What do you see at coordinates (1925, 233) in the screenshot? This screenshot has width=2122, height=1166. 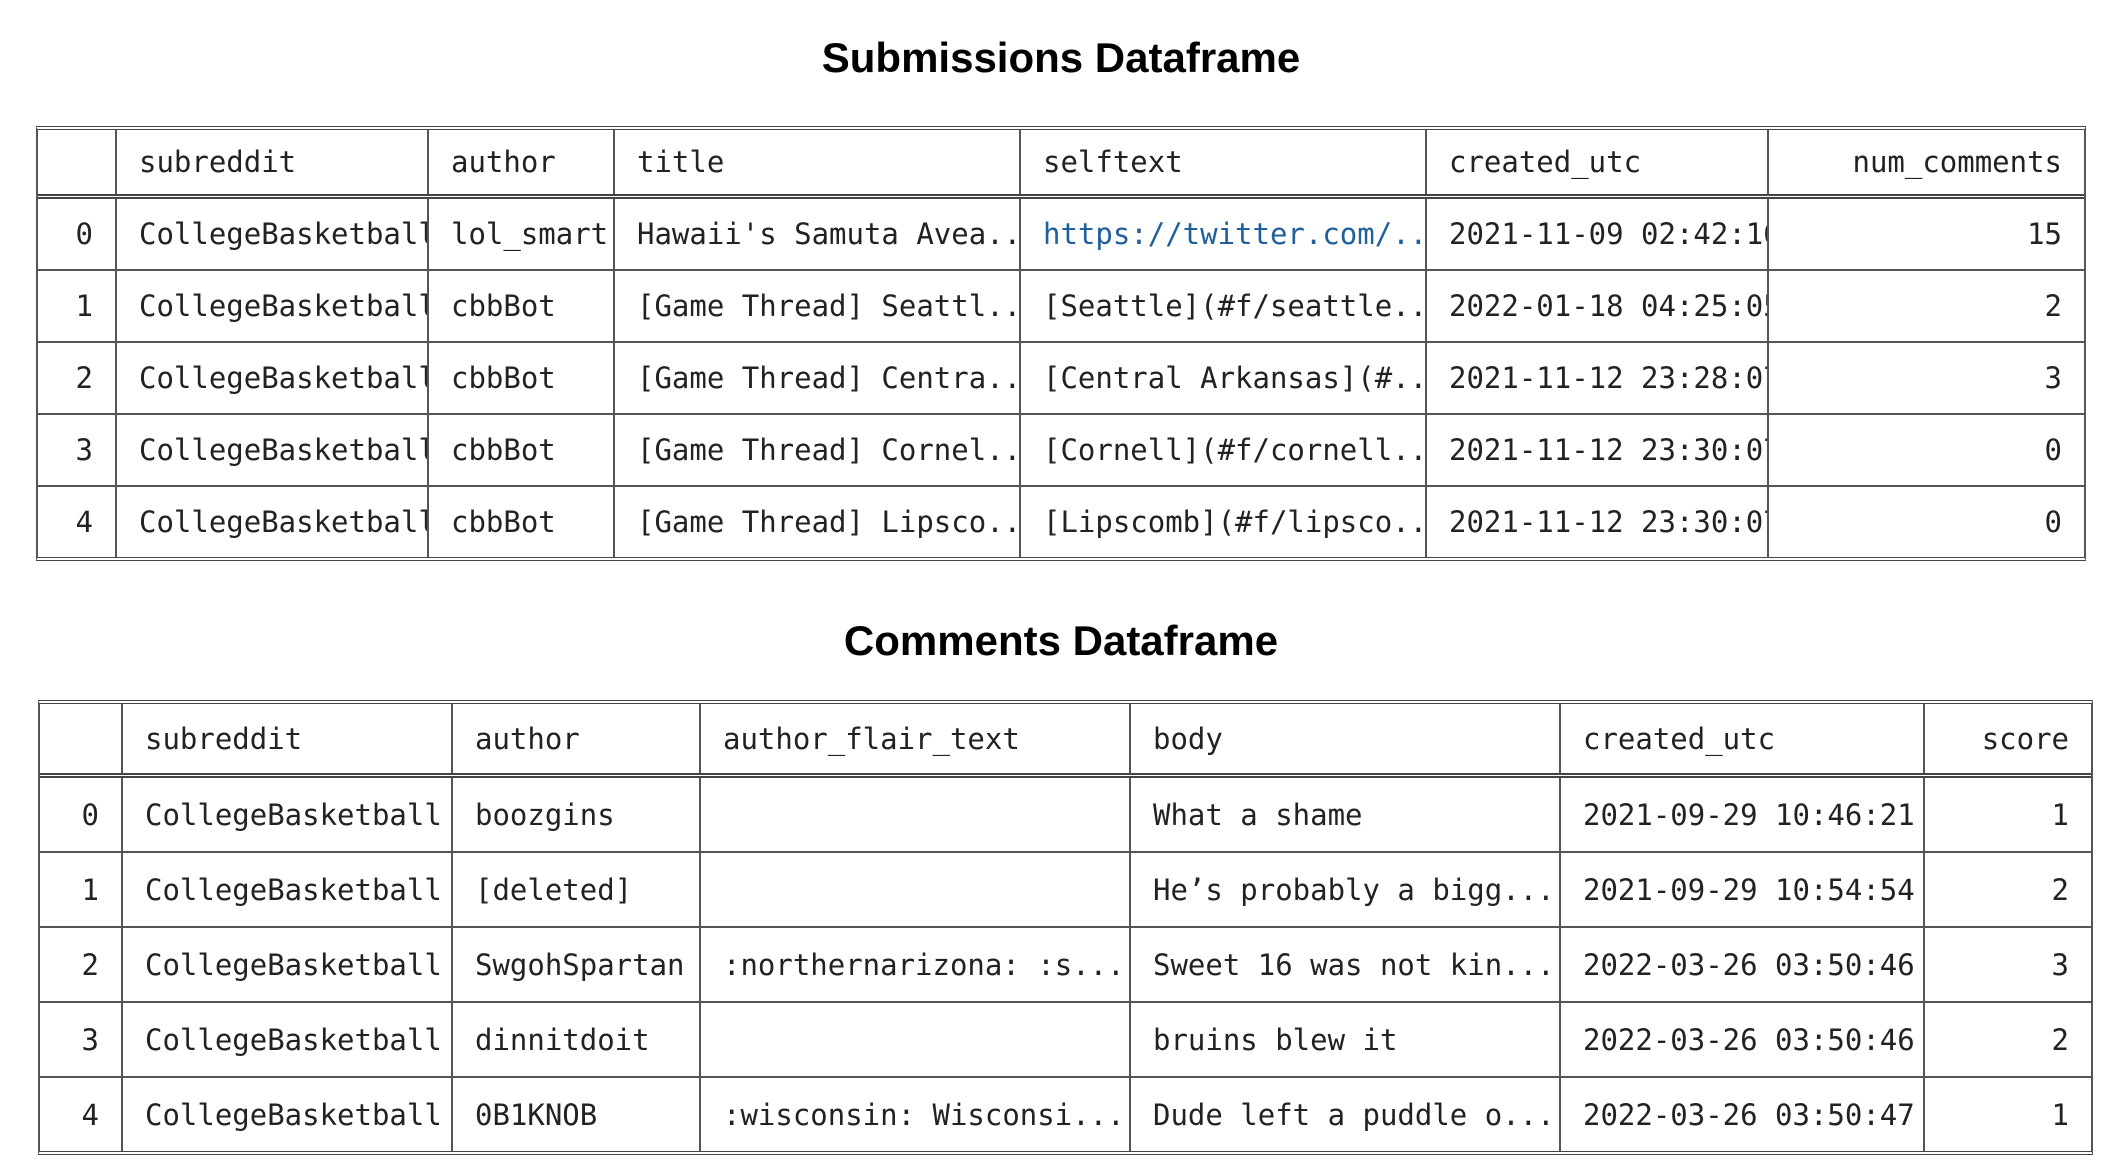 I see `cell-num-comments: 15` at bounding box center [1925, 233].